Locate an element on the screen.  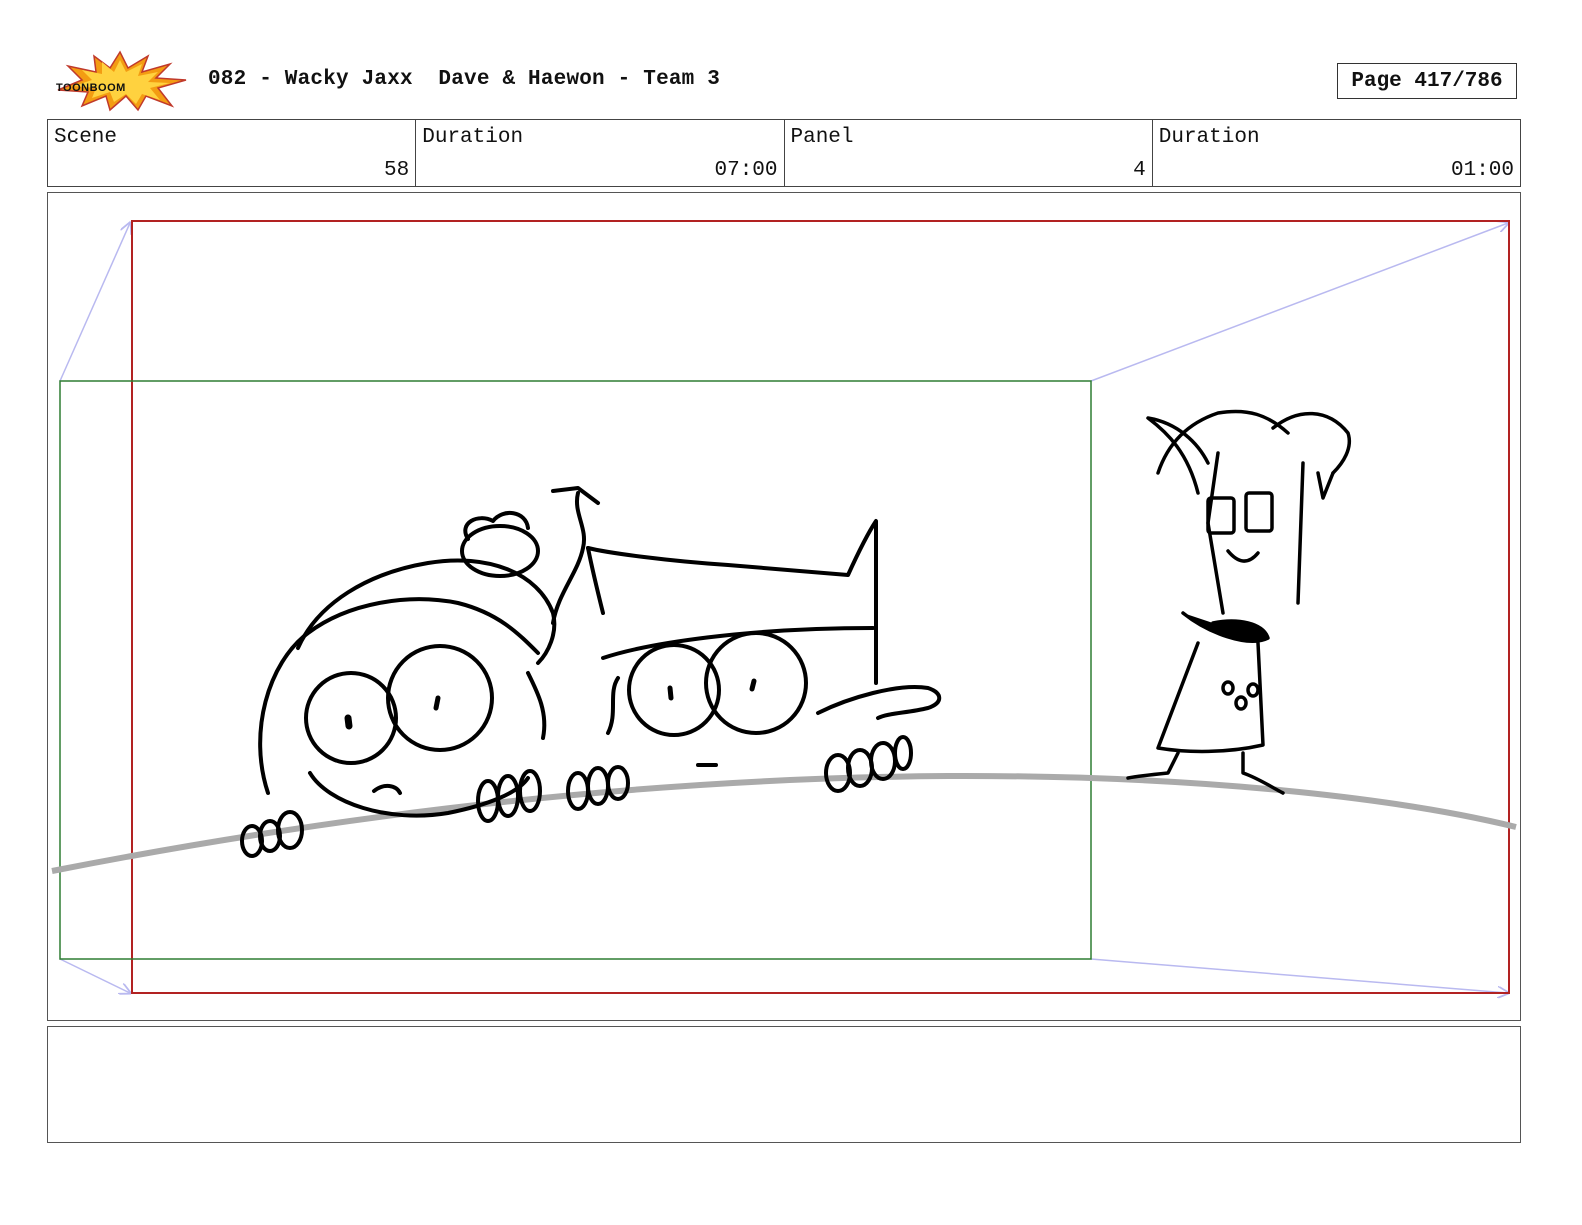
panel-notes is located at coordinates (784, 1084).